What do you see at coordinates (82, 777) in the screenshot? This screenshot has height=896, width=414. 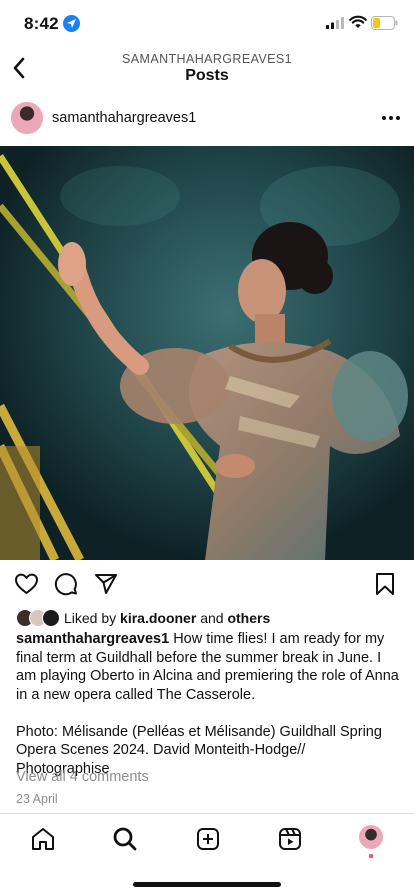 I see `view-comments-link: View all 4 comments` at bounding box center [82, 777].